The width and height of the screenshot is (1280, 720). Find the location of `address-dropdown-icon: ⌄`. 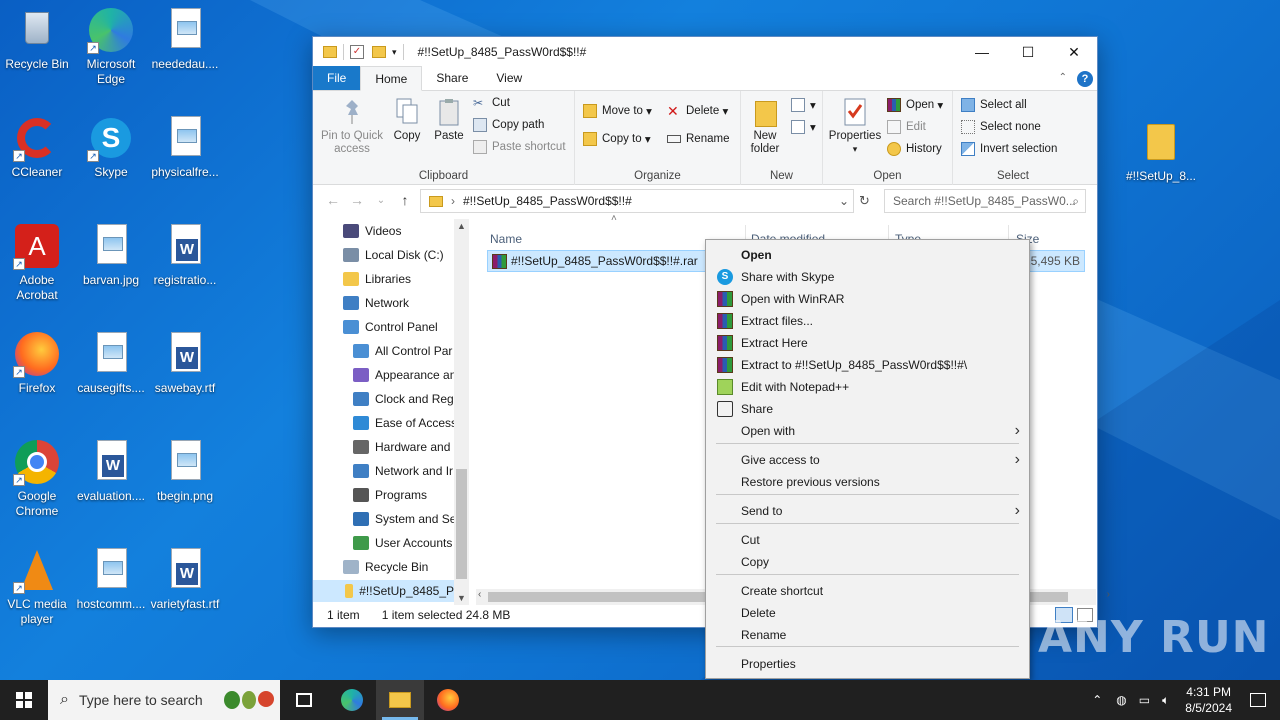

address-dropdown-icon: ⌄ is located at coordinates (844, 201).